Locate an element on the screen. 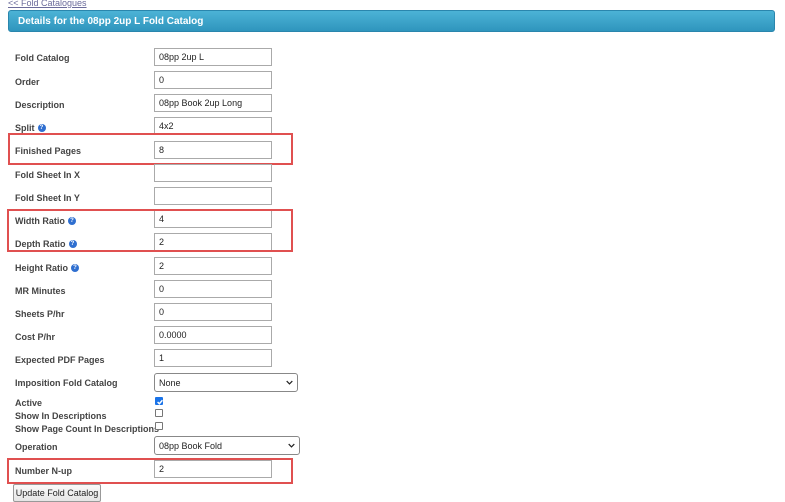 The width and height of the screenshot is (785, 502). mr-minutes-field is located at coordinates (213, 289).